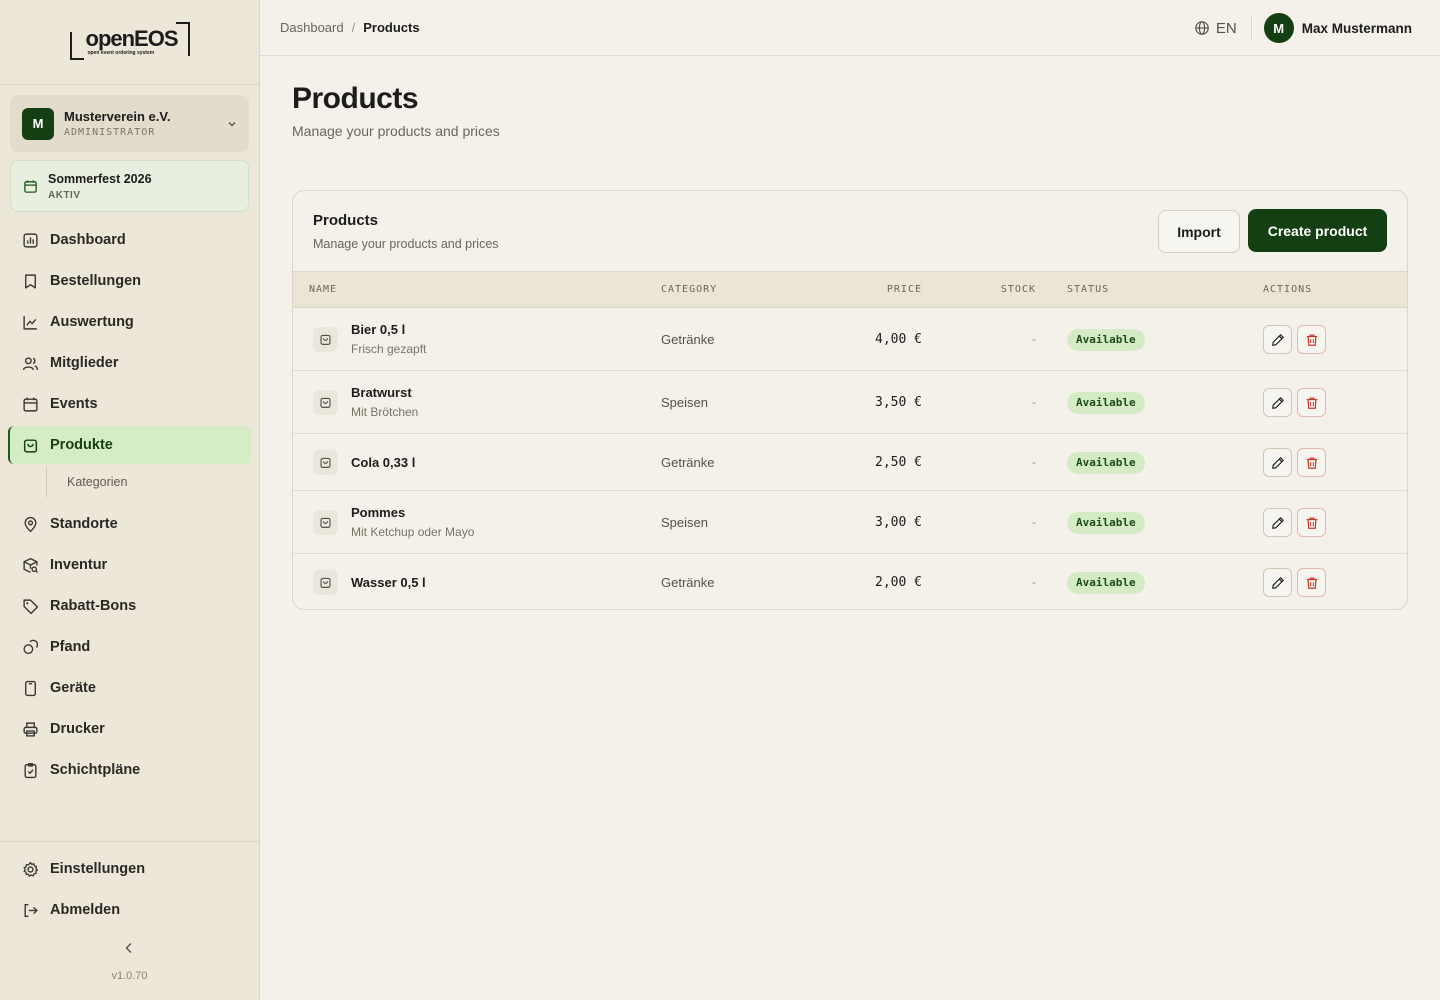 The height and width of the screenshot is (1000, 1440). I want to click on nav-item-produkte: Produkte, so click(129, 445).